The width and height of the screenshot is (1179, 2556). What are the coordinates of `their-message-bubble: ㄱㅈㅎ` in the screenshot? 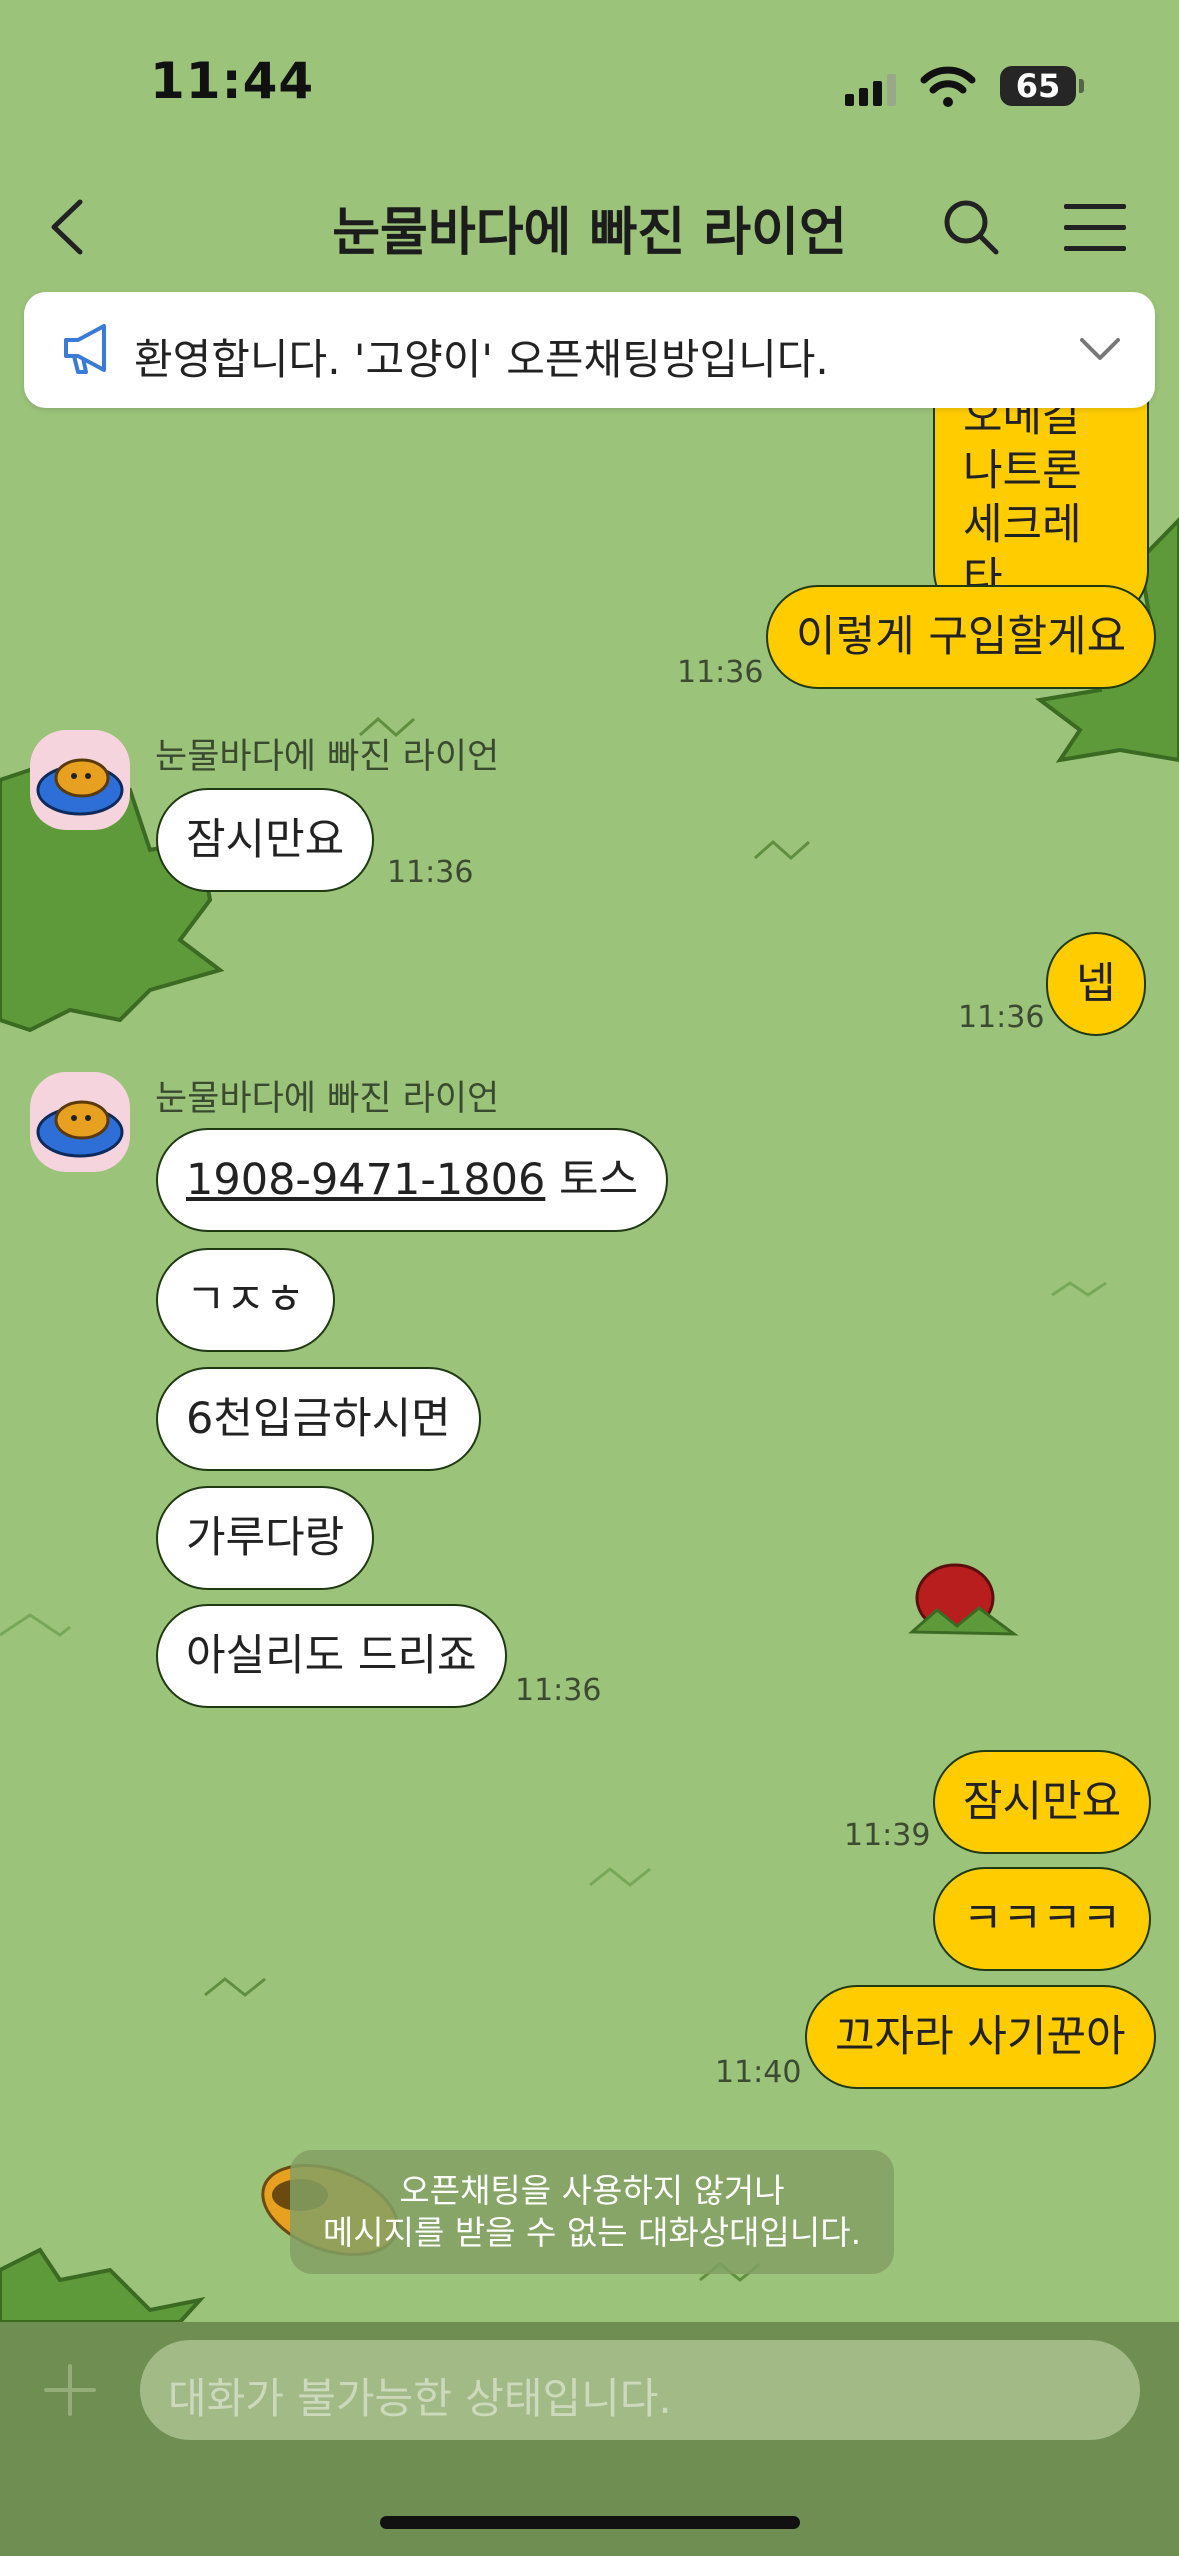 It's located at (245, 1300).